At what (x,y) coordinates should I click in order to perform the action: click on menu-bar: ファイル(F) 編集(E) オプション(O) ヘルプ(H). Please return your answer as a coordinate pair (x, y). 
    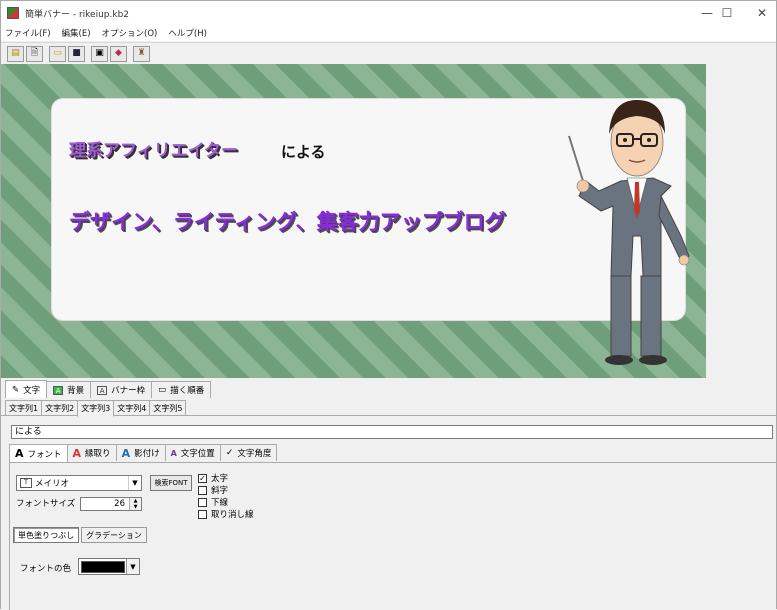
    Looking at the image, I should click on (388, 33).